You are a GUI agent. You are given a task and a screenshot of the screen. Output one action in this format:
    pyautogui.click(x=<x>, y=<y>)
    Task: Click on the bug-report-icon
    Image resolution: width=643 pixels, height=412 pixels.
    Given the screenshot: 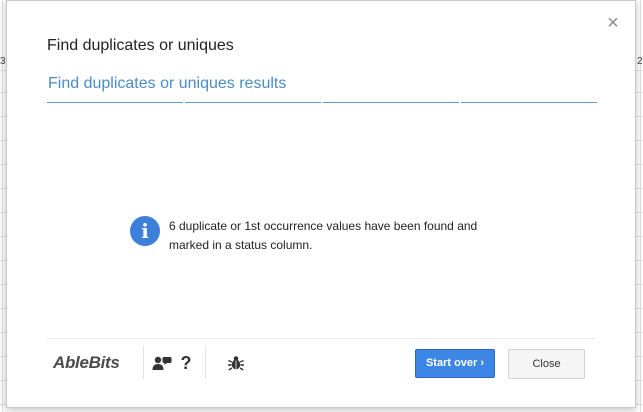 What is the action you would take?
    pyautogui.click(x=236, y=363)
    